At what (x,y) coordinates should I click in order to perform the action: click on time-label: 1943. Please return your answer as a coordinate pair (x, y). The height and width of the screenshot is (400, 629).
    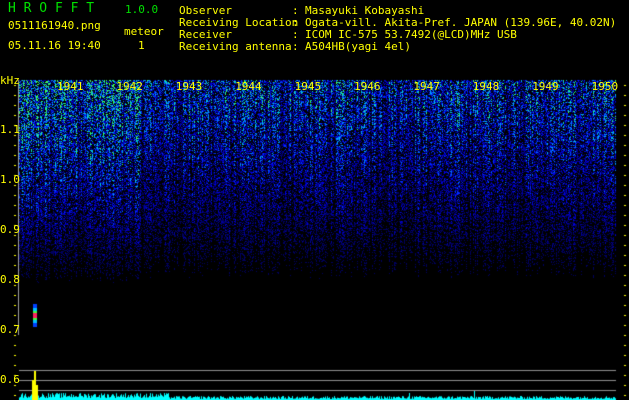
    Looking at the image, I should click on (189, 86).